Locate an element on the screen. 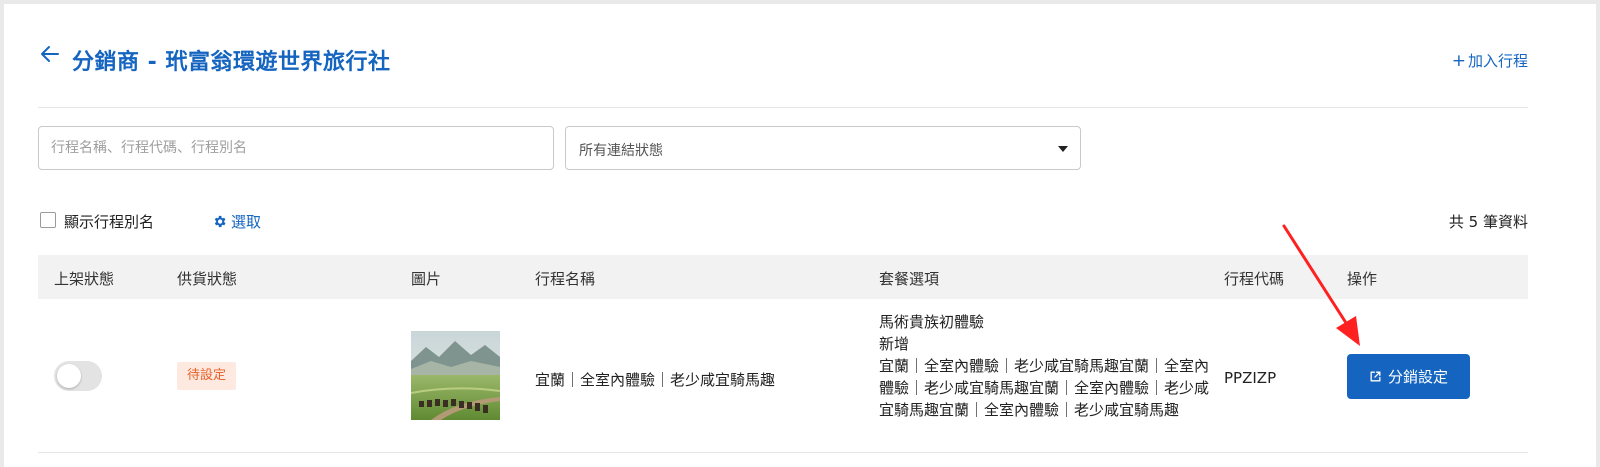 The height and width of the screenshot is (467, 1600). page-header: 分銷商 - 玳富翁環遊世界旅行社 + 加入行程 is located at coordinates (783, 74).